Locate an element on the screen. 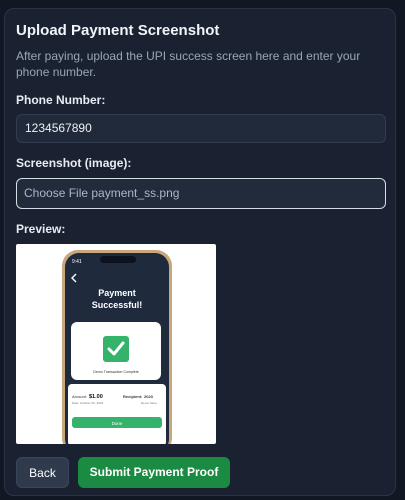 This screenshot has height=500, width=405. recipient-label: Recipient: is located at coordinates (132, 396).